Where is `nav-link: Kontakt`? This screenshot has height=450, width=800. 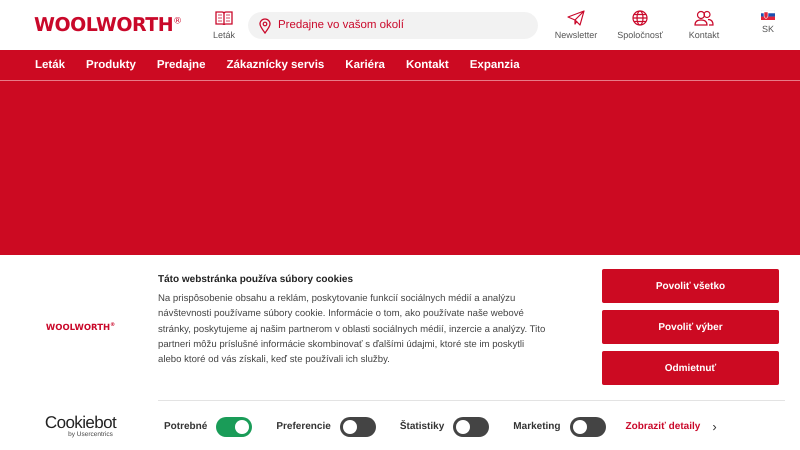
nav-link: Kontakt is located at coordinates (427, 65).